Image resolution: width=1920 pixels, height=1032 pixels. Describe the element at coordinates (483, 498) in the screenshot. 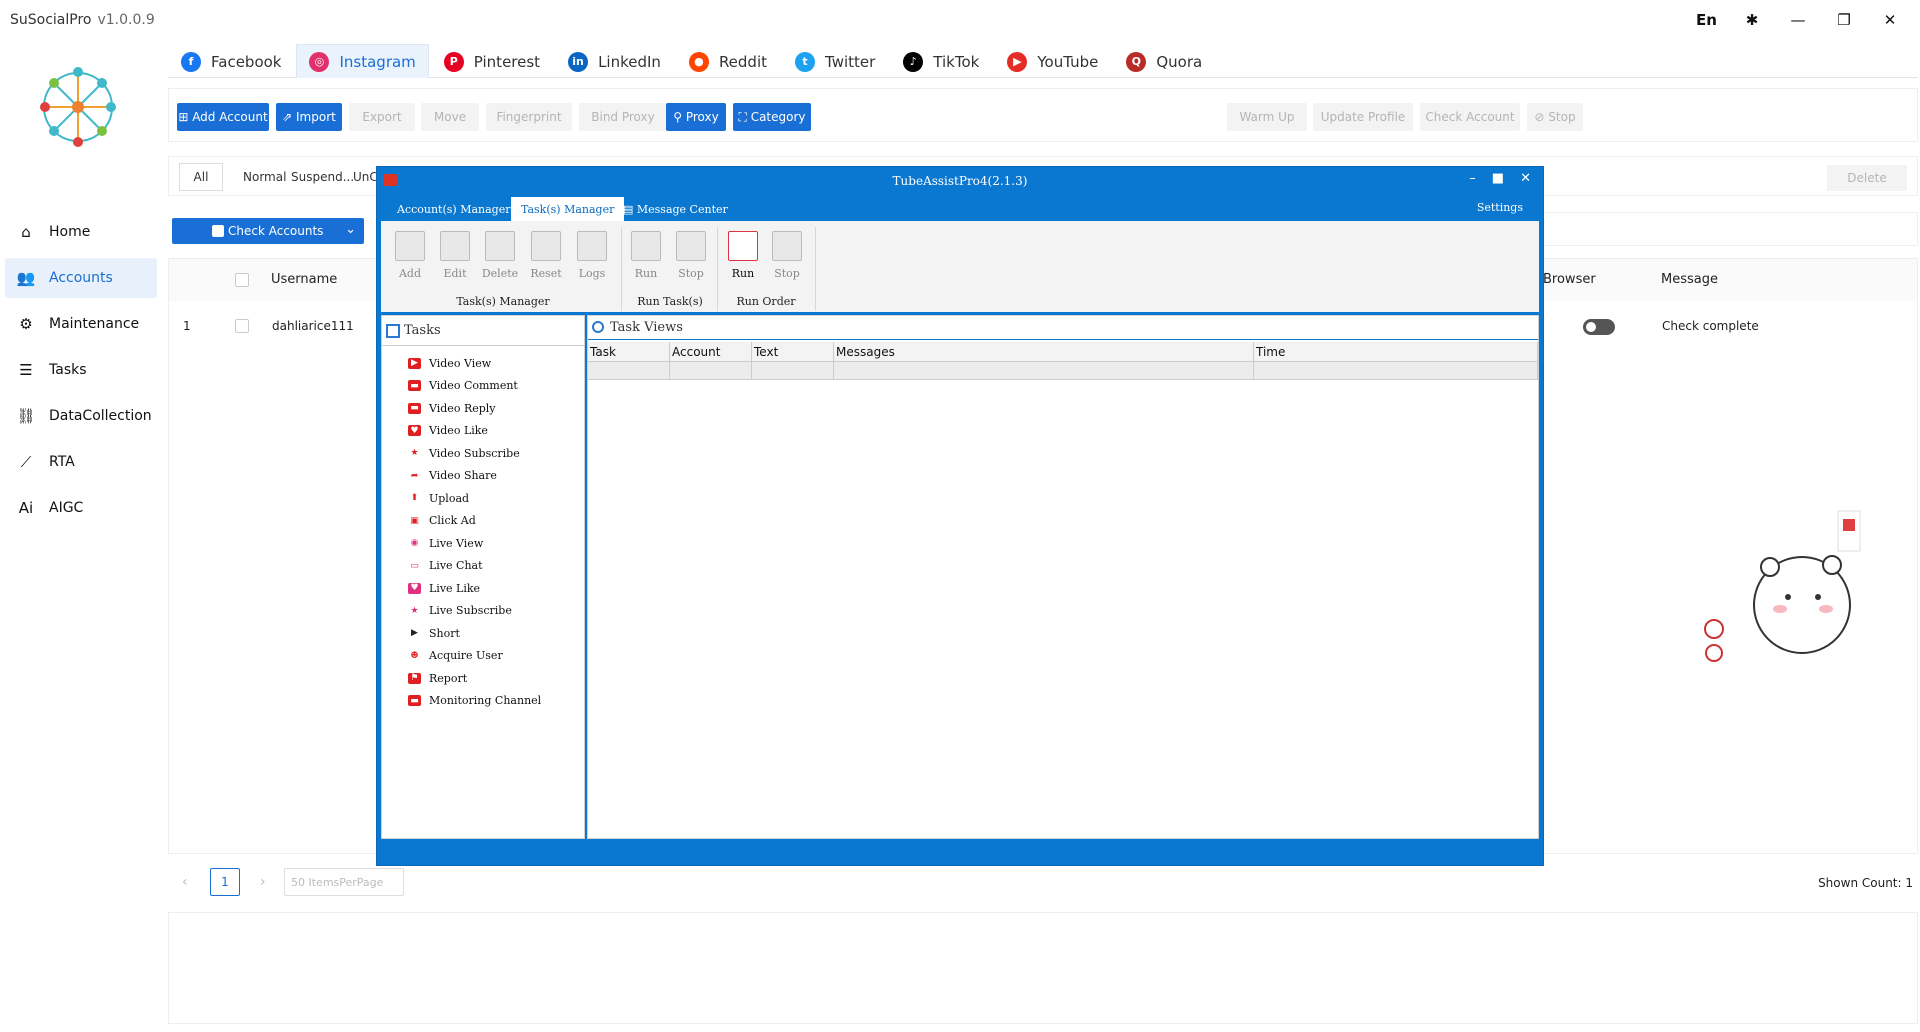

I see `task-item-upload: ⬆ Upload` at that location.